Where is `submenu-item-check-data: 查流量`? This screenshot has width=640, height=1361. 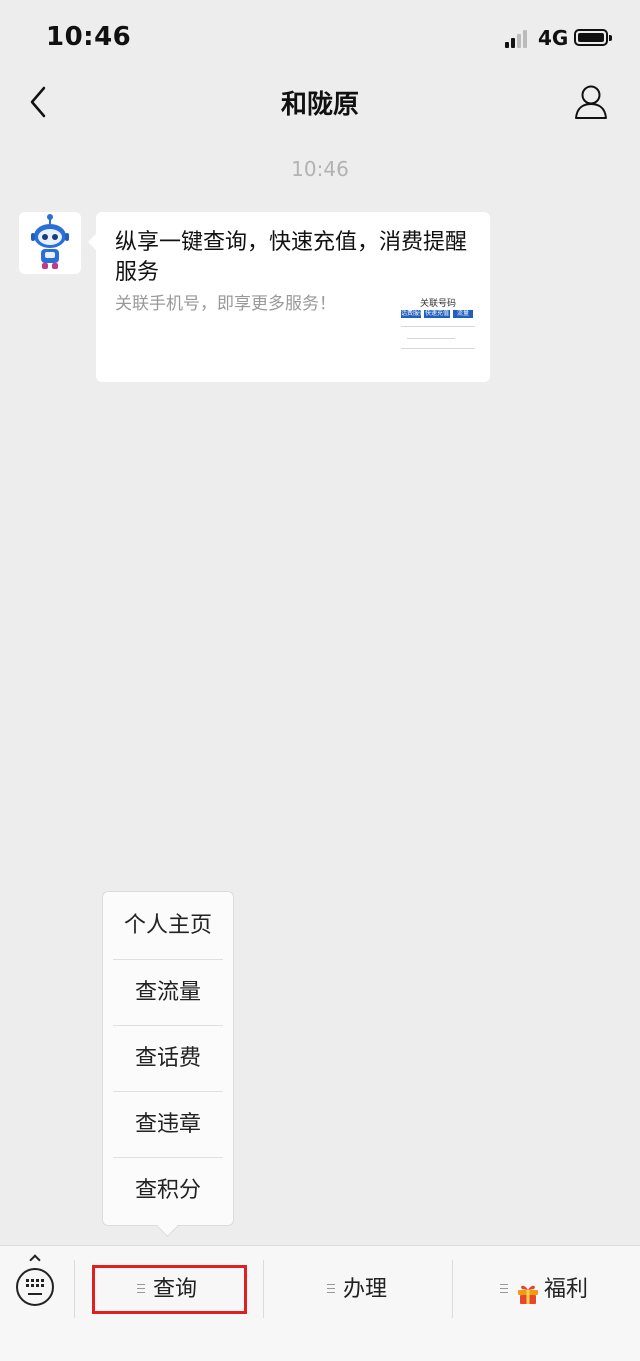 submenu-item-check-data: 查流量 is located at coordinates (168, 993).